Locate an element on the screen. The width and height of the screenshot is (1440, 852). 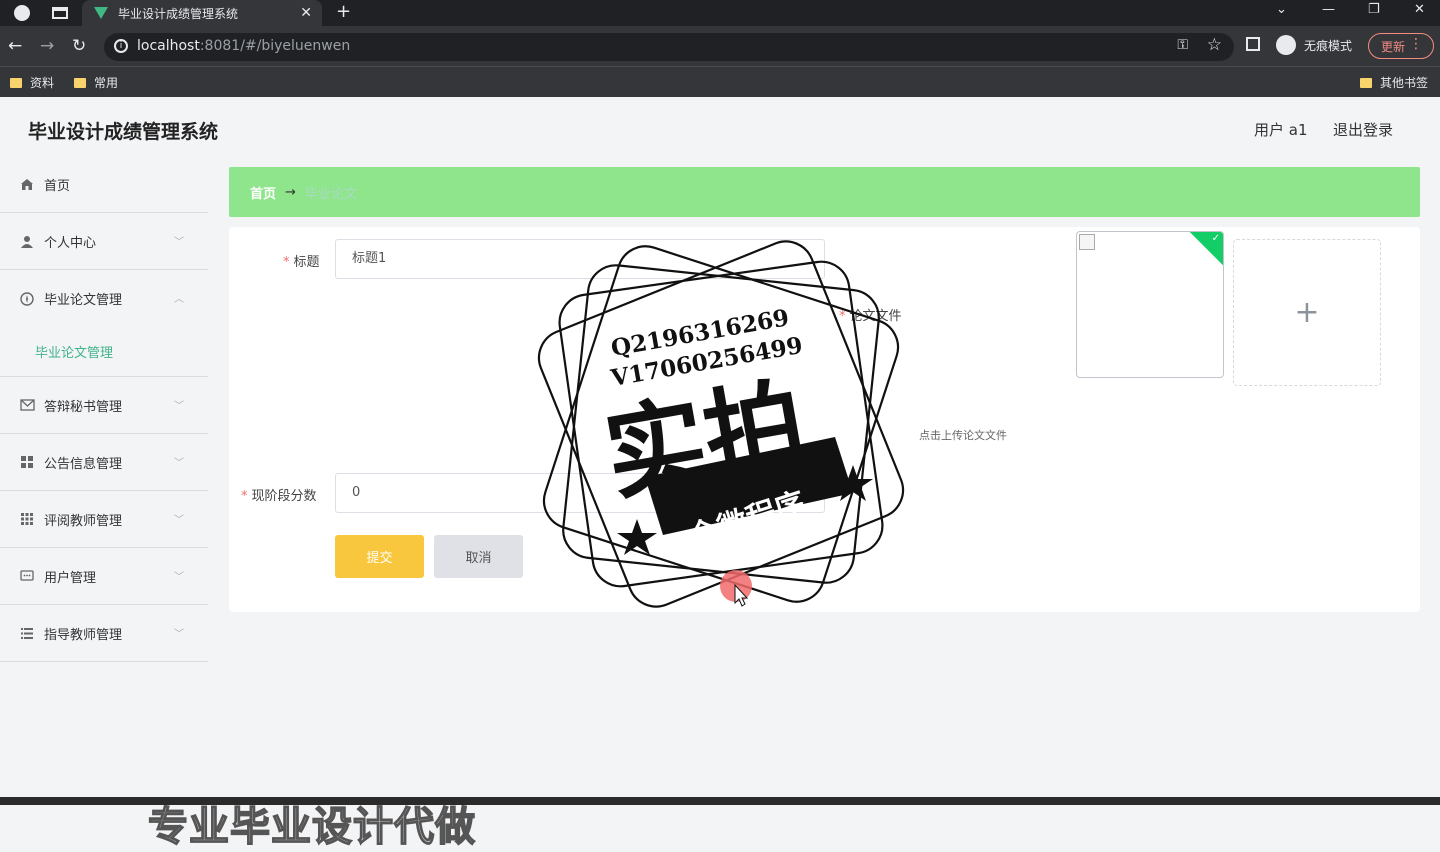
check-icon: ✓ is located at coordinates (1215, 238).